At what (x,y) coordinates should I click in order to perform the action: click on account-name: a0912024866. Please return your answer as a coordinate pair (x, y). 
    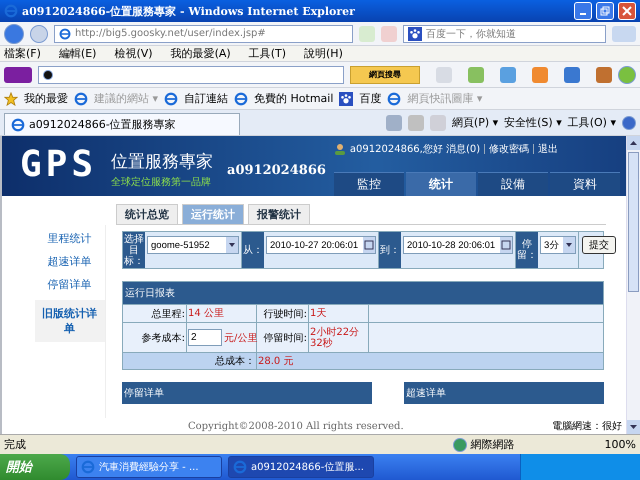
    Looking at the image, I should click on (276, 170).